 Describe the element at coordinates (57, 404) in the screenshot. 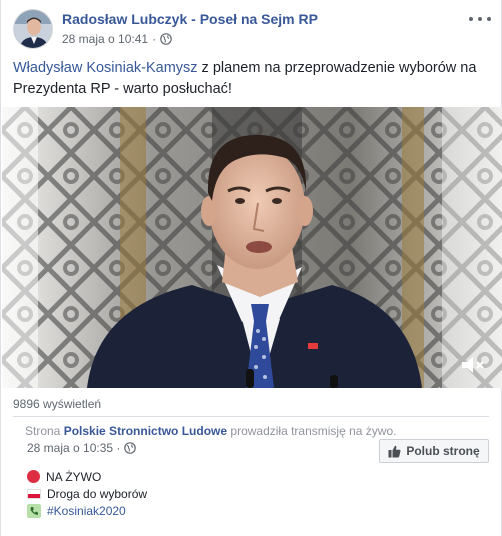

I see `view-count: 9896 wyświetleń` at that location.